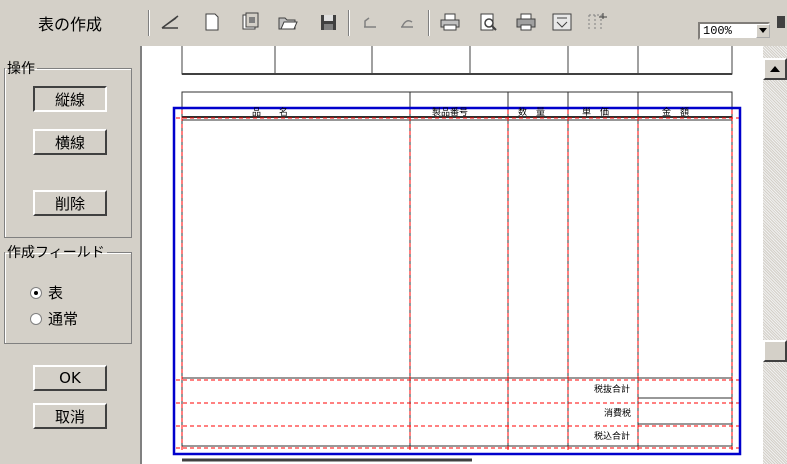  I want to click on header-unit-price: 単 価, so click(596, 113).